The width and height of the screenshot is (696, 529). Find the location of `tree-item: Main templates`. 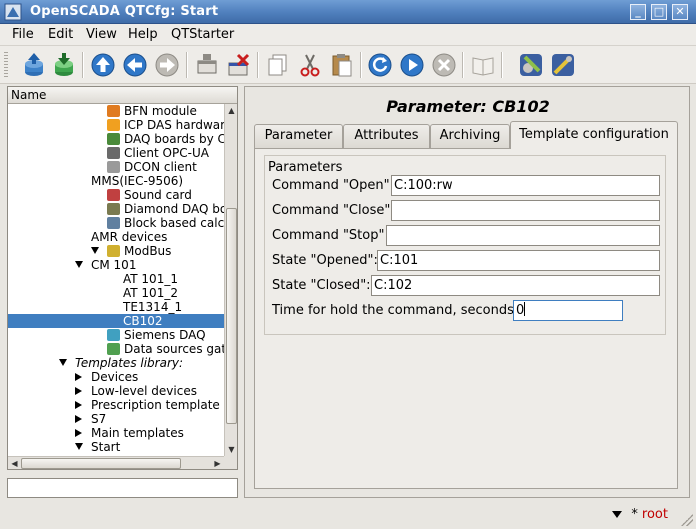

tree-item: Main templates is located at coordinates (116, 433).